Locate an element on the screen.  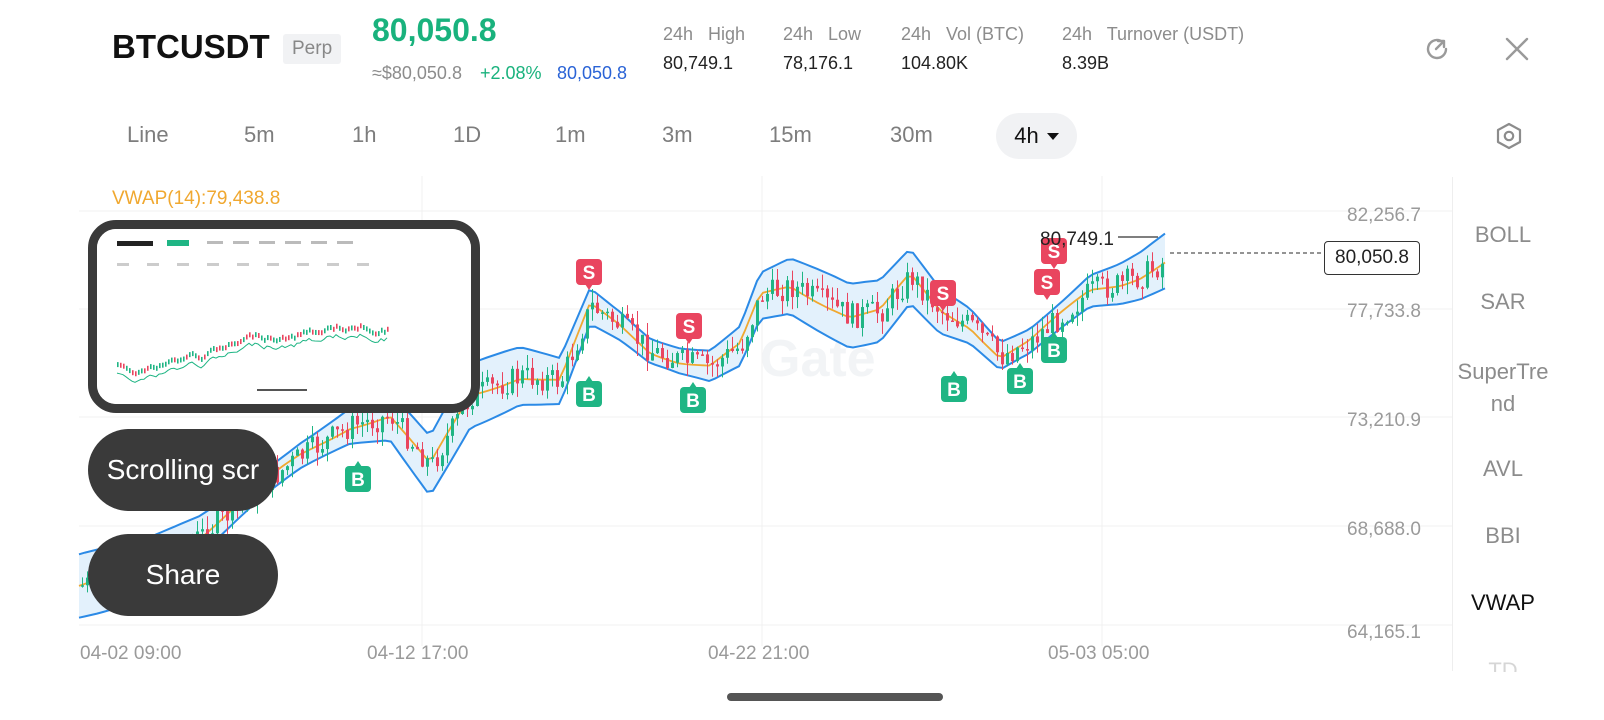
indicator-vwap: VWAP is located at coordinates (1503, 603).